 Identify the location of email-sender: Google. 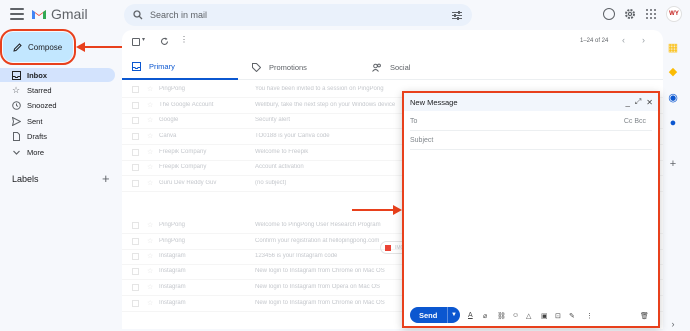
(169, 120).